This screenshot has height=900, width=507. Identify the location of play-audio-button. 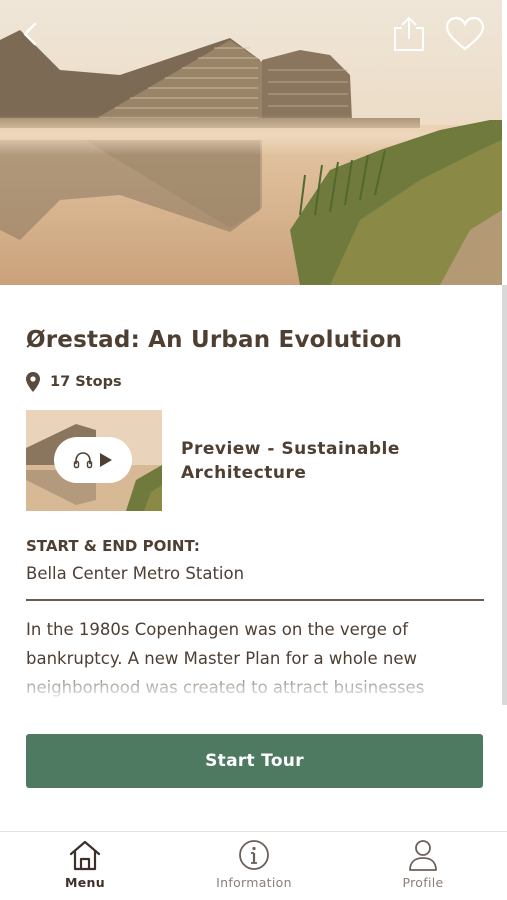
(93, 460).